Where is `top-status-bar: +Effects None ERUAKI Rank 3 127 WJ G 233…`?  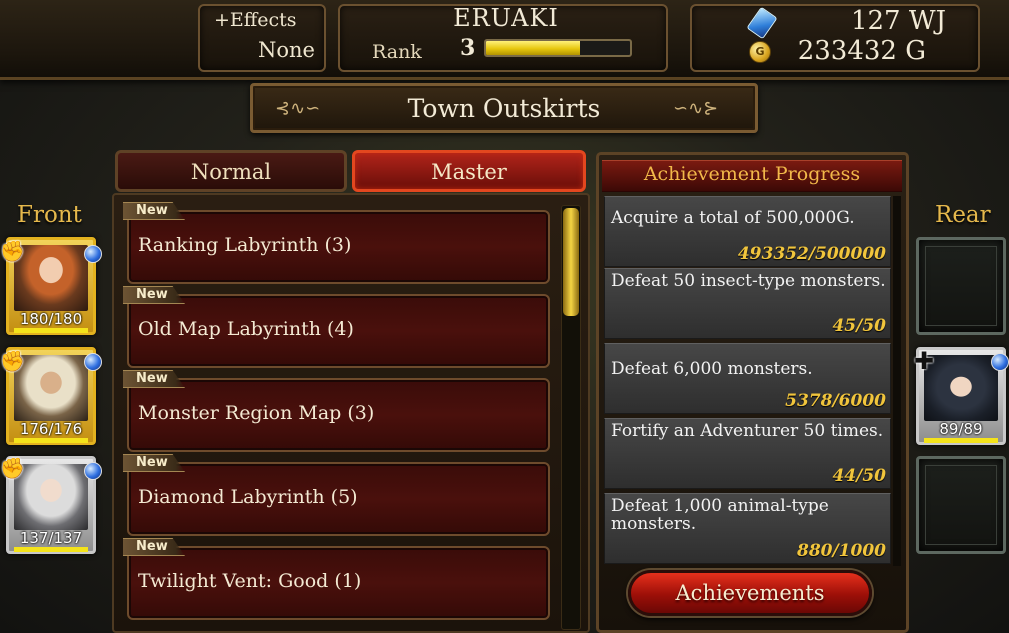
top-status-bar: +Effects None ERUAKI Rank 3 127 WJ G 233… is located at coordinates (504, 40).